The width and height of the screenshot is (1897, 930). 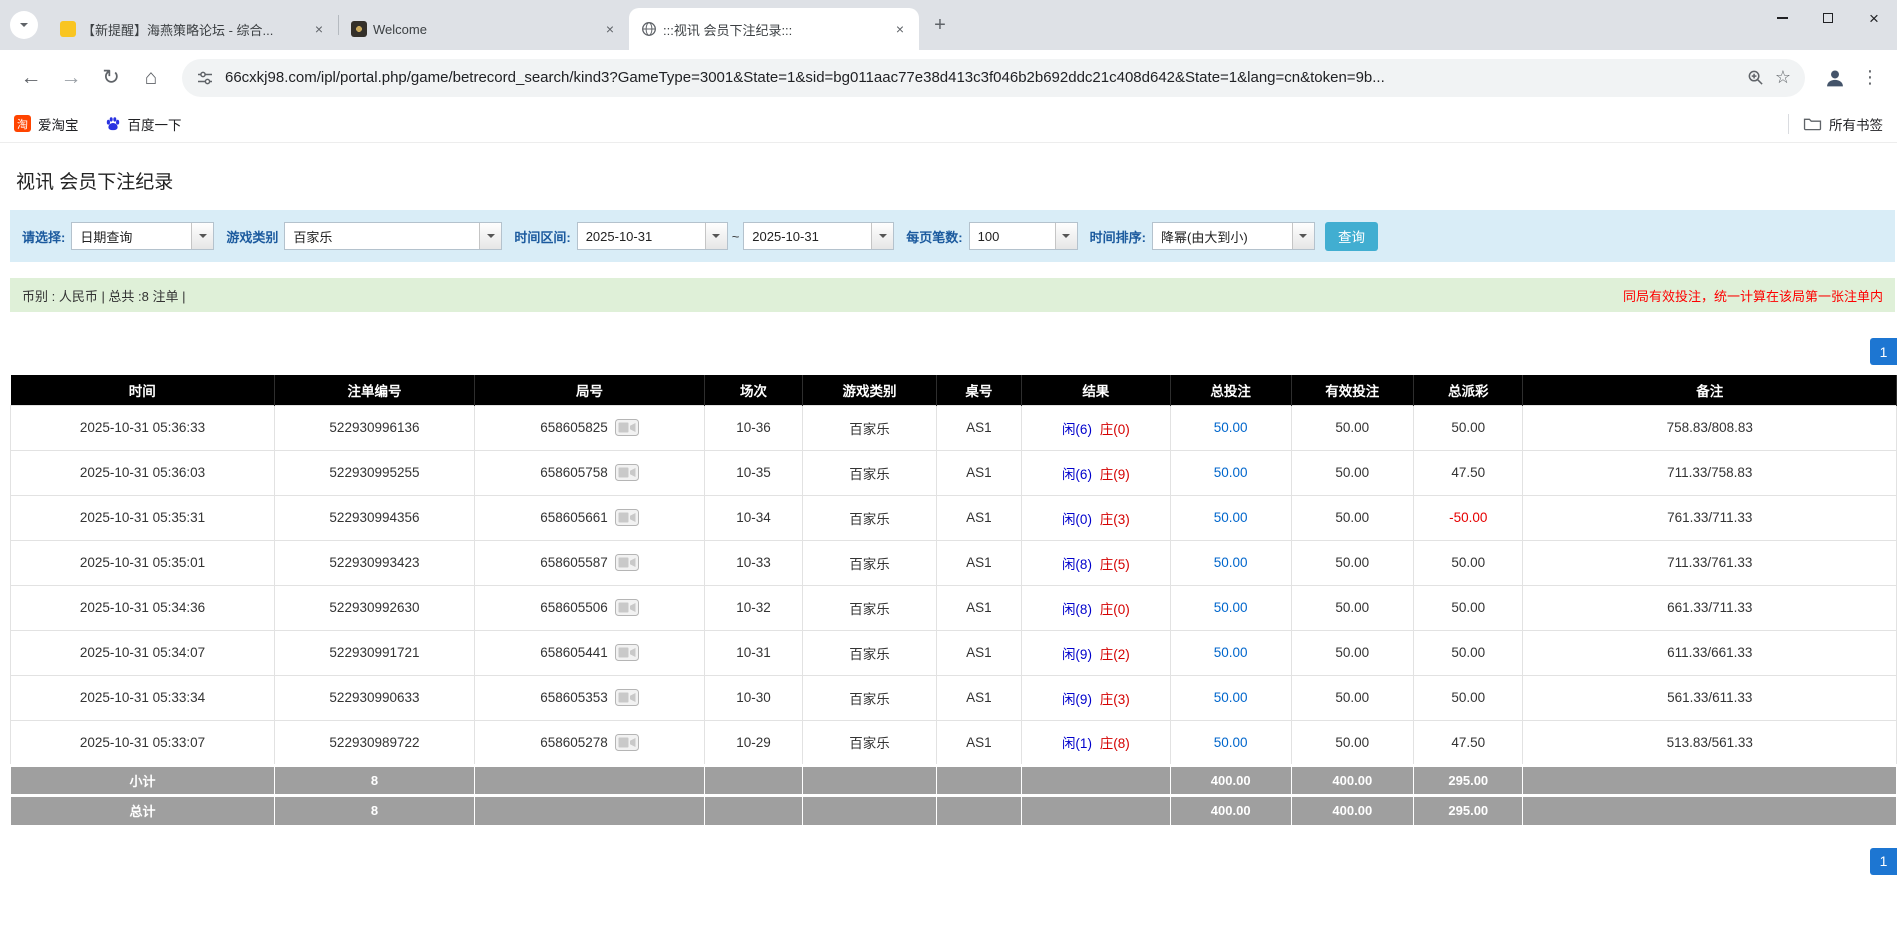 What do you see at coordinates (948, 861) in the screenshot?
I see `pagination-bottom: 1` at bounding box center [948, 861].